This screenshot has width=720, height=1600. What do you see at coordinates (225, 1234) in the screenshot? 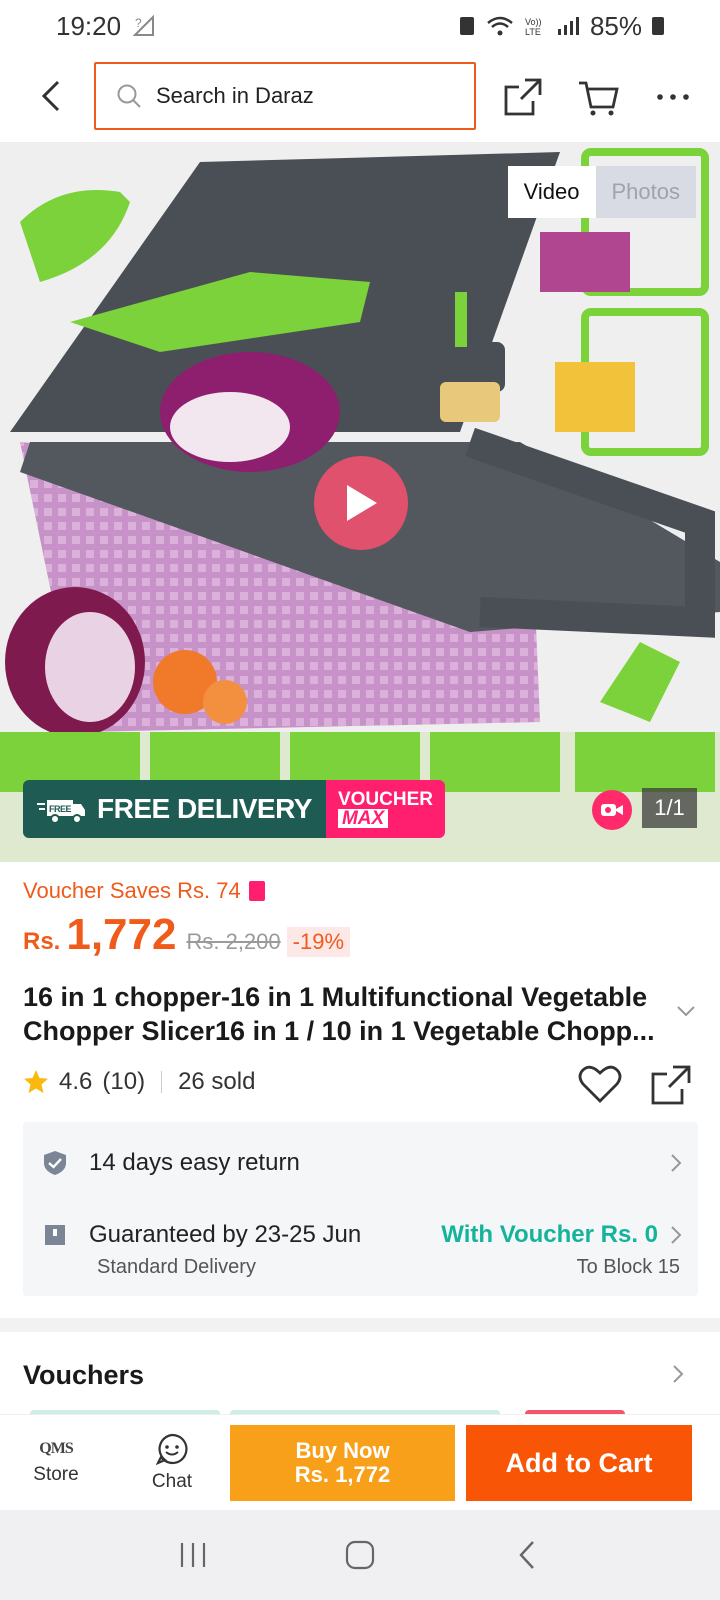
I see `delivery-date: Guaranteed by 23-25 Jun` at bounding box center [225, 1234].